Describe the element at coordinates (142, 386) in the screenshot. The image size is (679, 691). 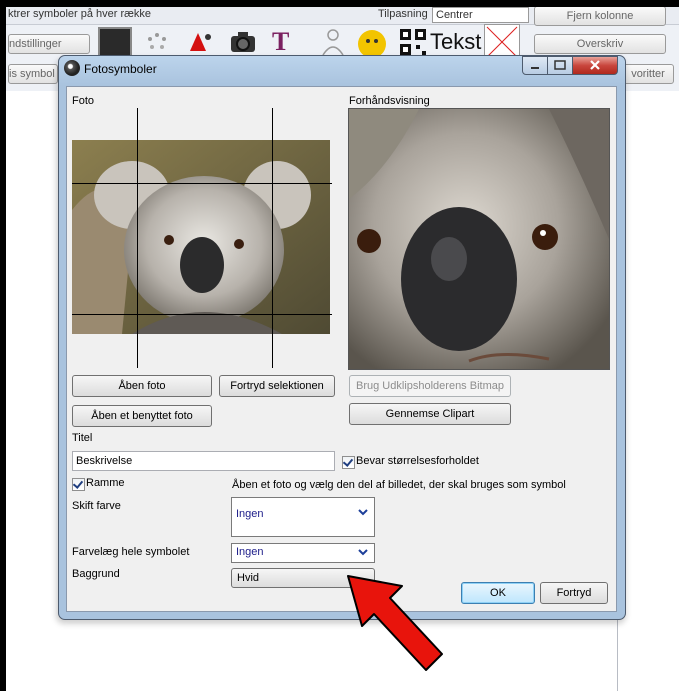
I see `open-photo-button: Åben foto` at that location.